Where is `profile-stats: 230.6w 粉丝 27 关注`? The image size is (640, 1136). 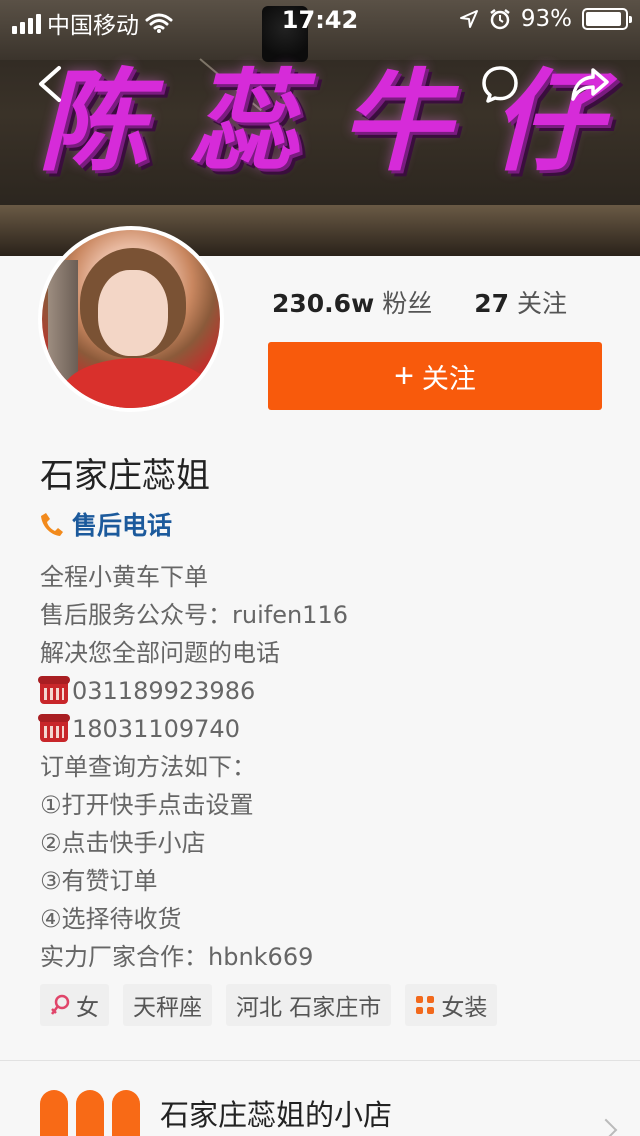 profile-stats: 230.6w 粉丝 27 关注 is located at coordinates (419, 302).